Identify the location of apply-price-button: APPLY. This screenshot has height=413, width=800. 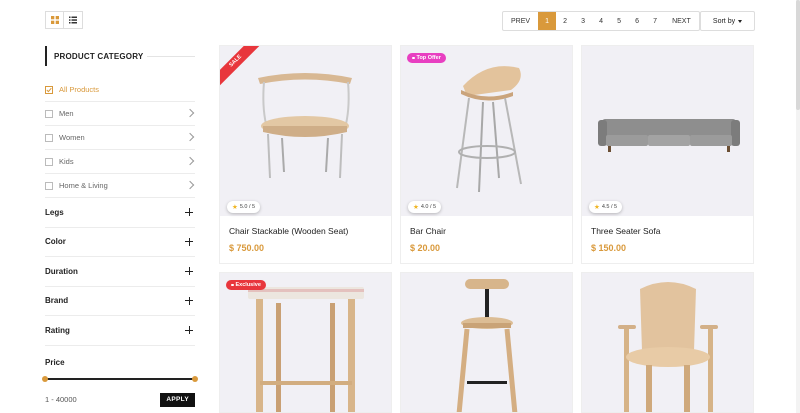
(177, 399).